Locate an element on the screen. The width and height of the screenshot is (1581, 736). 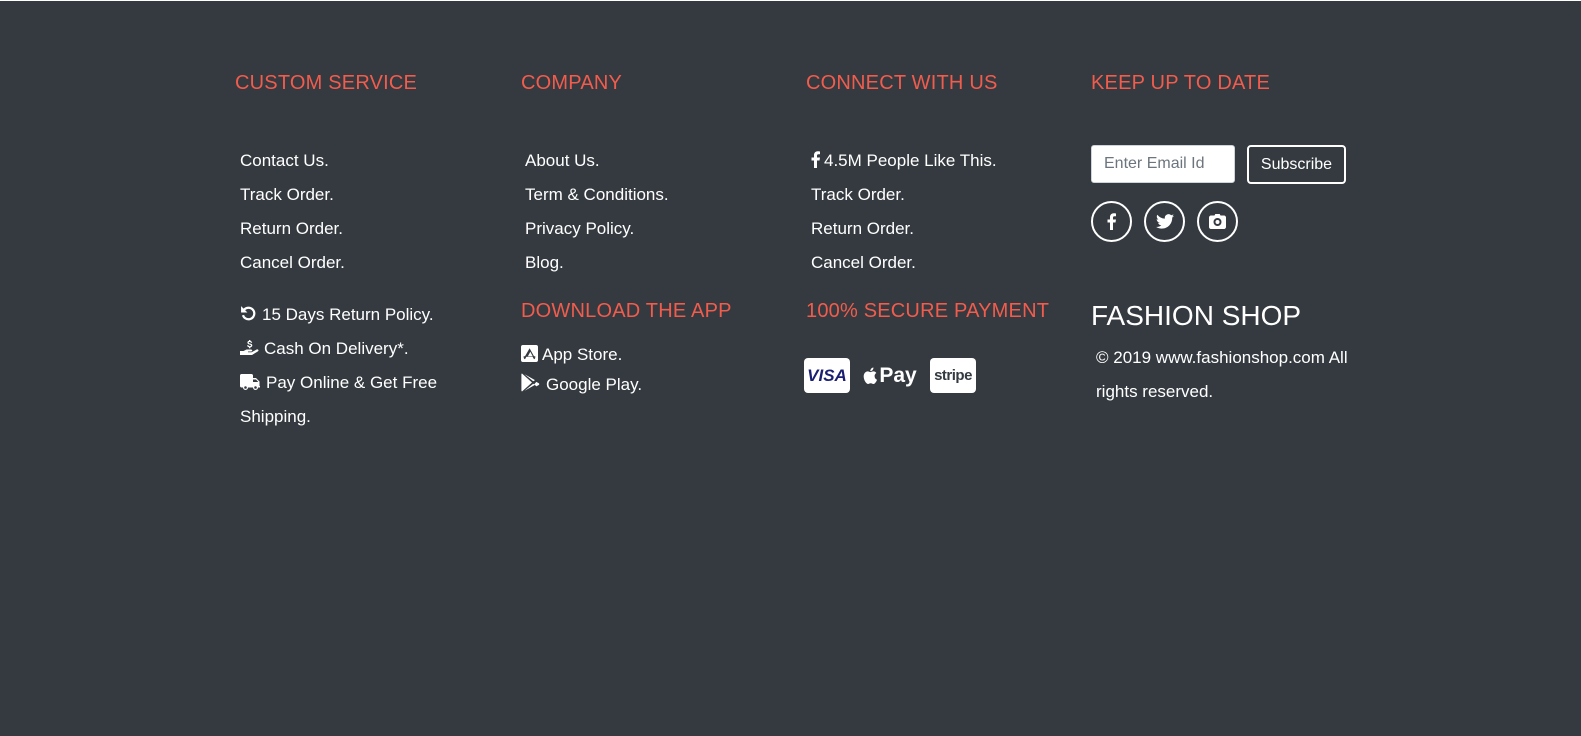
google-play-link: Google Play. is located at coordinates (582, 383).